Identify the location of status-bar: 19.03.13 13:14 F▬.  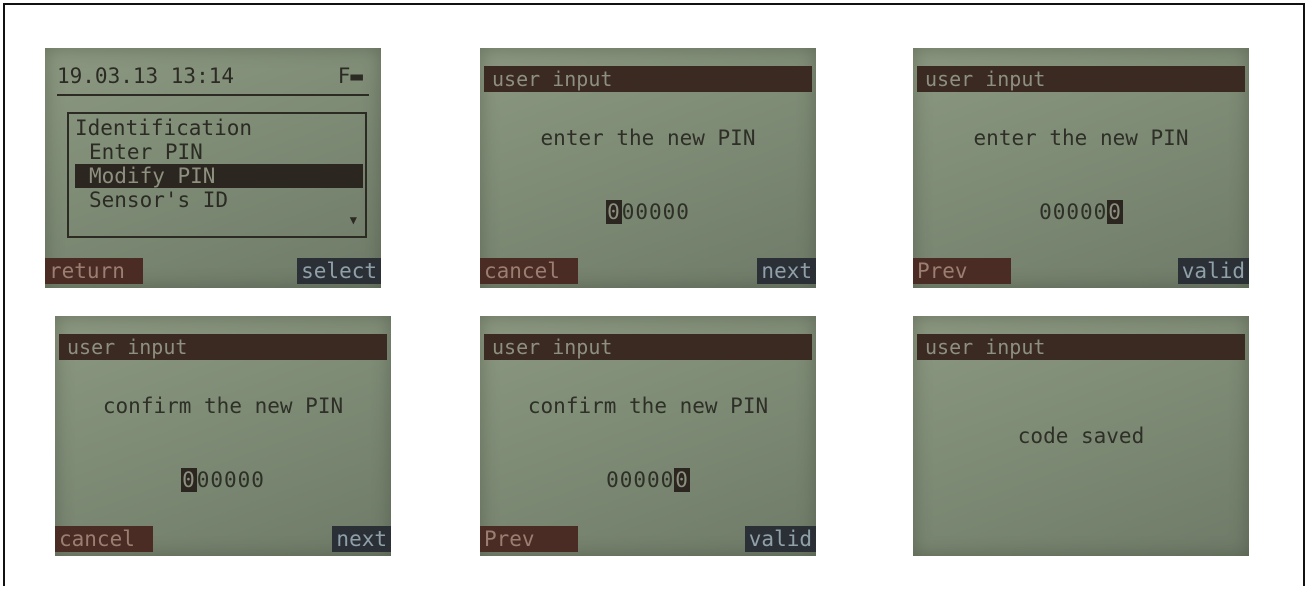
(213, 80).